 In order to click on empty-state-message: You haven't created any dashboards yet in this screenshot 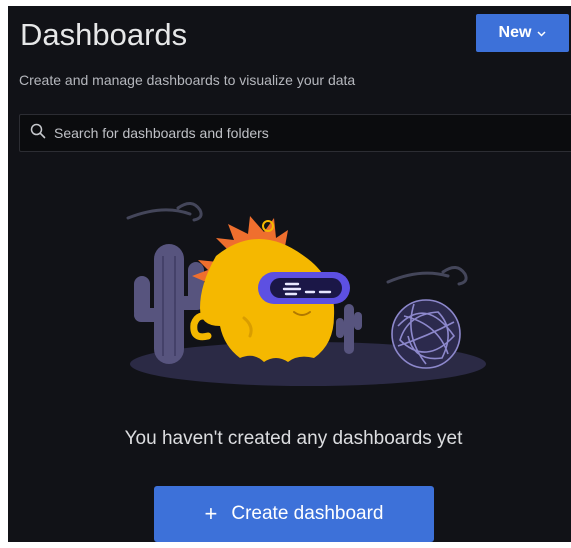, I will do `click(293, 438)`.